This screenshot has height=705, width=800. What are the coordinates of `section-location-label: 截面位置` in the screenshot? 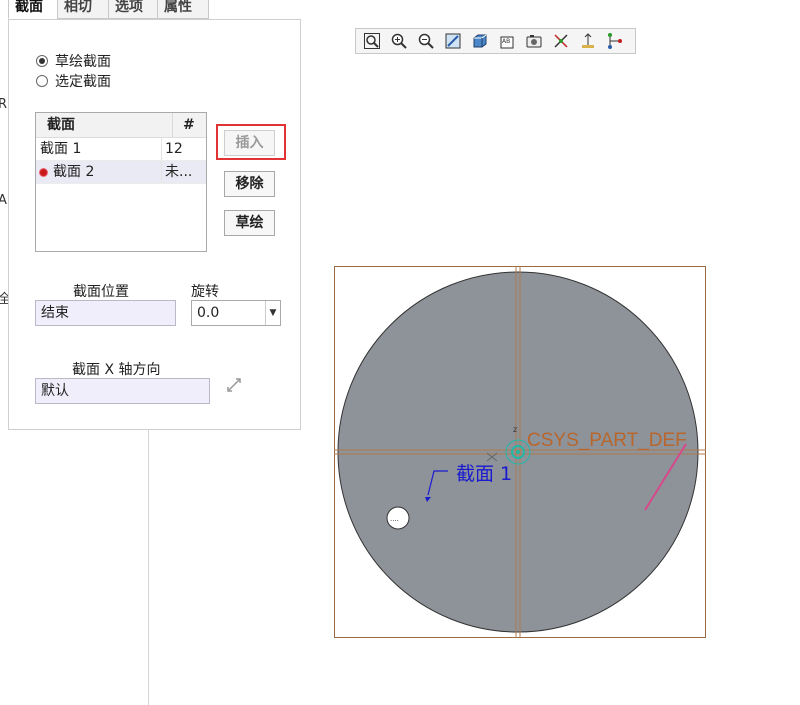 It's located at (101, 292).